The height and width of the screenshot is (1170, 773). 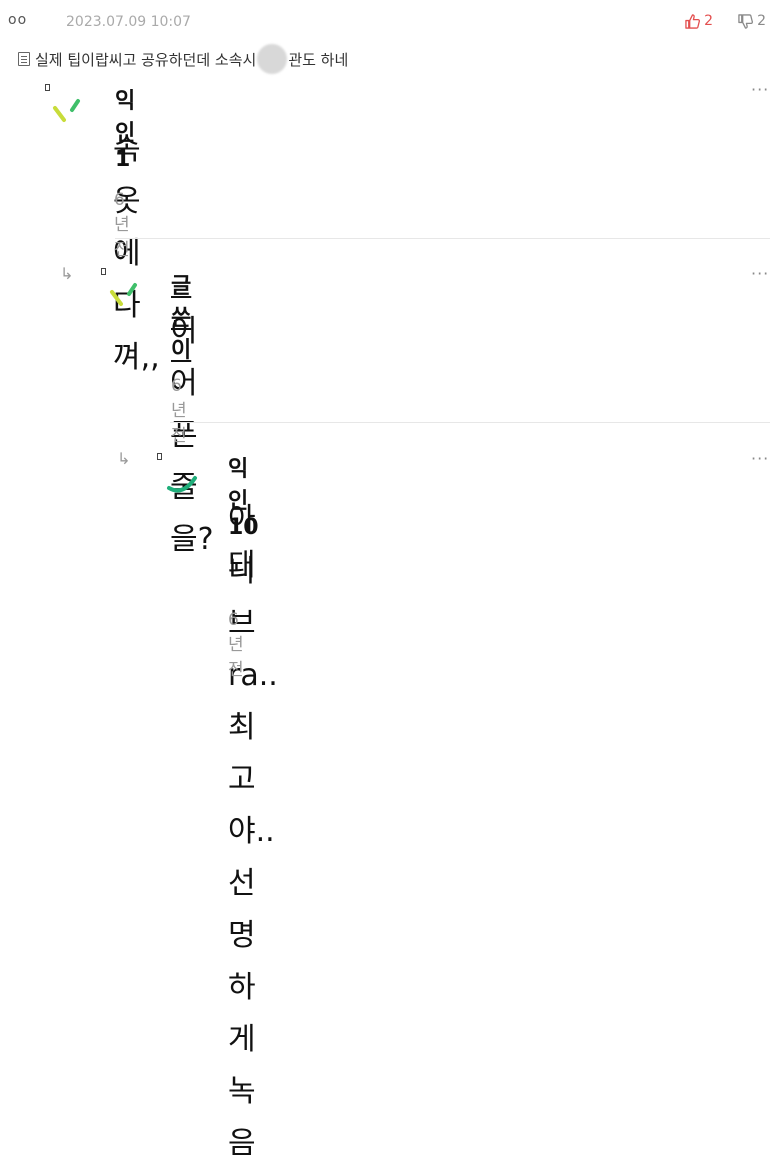 What do you see at coordinates (17, 20) in the screenshot?
I see `author-name: oo` at bounding box center [17, 20].